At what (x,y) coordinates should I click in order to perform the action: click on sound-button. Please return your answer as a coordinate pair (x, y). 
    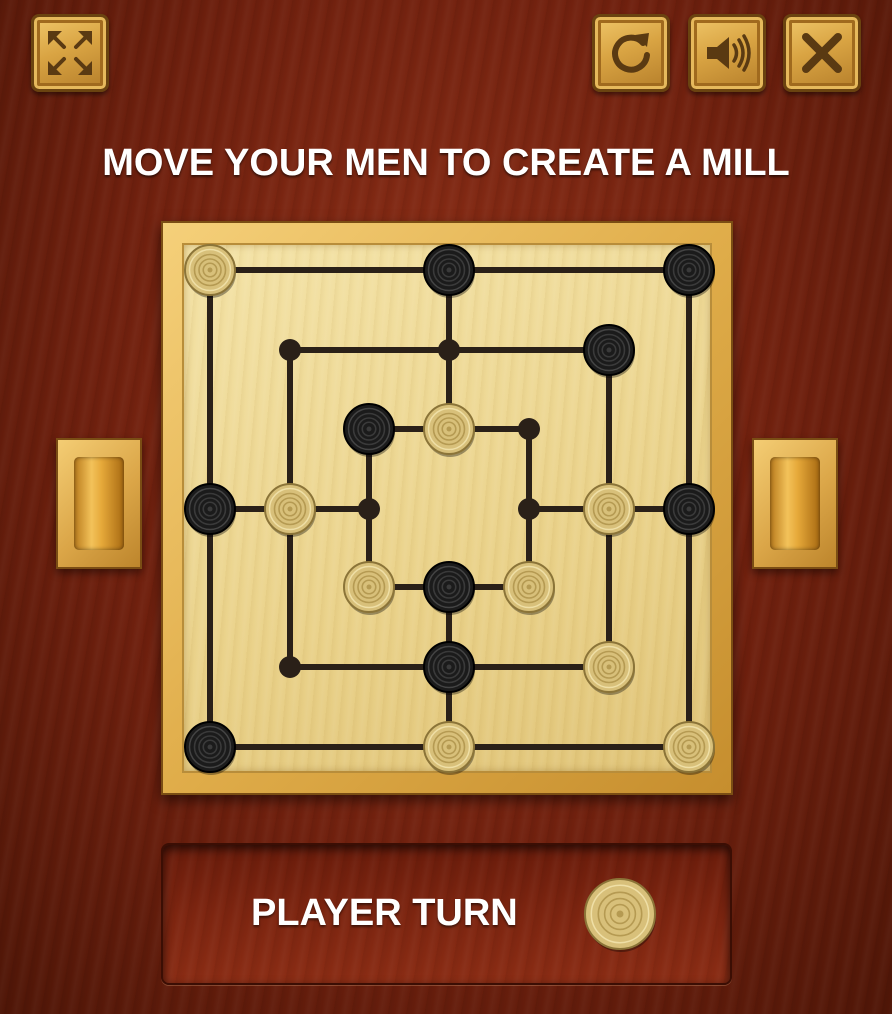
    Looking at the image, I should click on (727, 53).